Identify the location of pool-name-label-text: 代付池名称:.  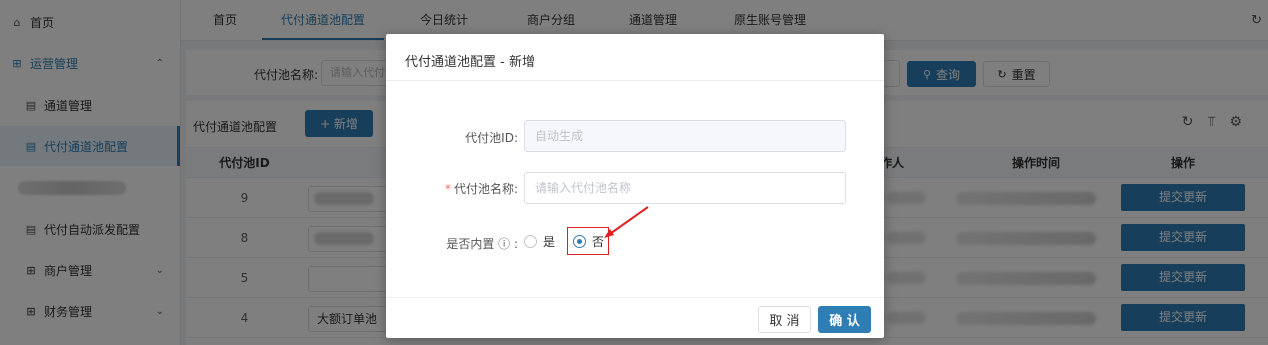
(485, 189).